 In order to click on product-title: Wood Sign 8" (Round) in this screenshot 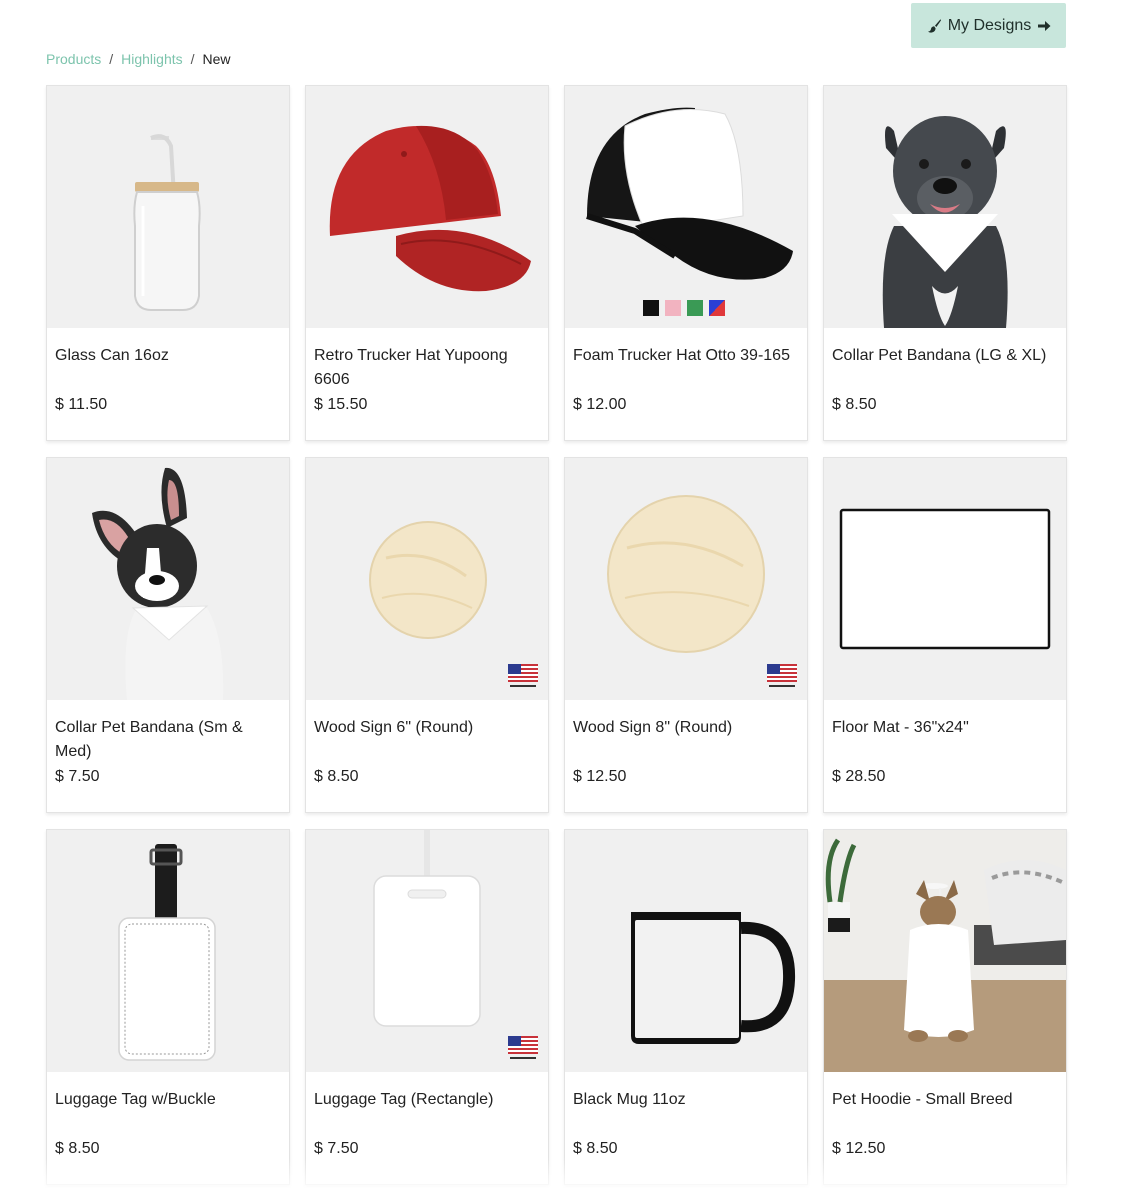, I will do `click(686, 728)`.